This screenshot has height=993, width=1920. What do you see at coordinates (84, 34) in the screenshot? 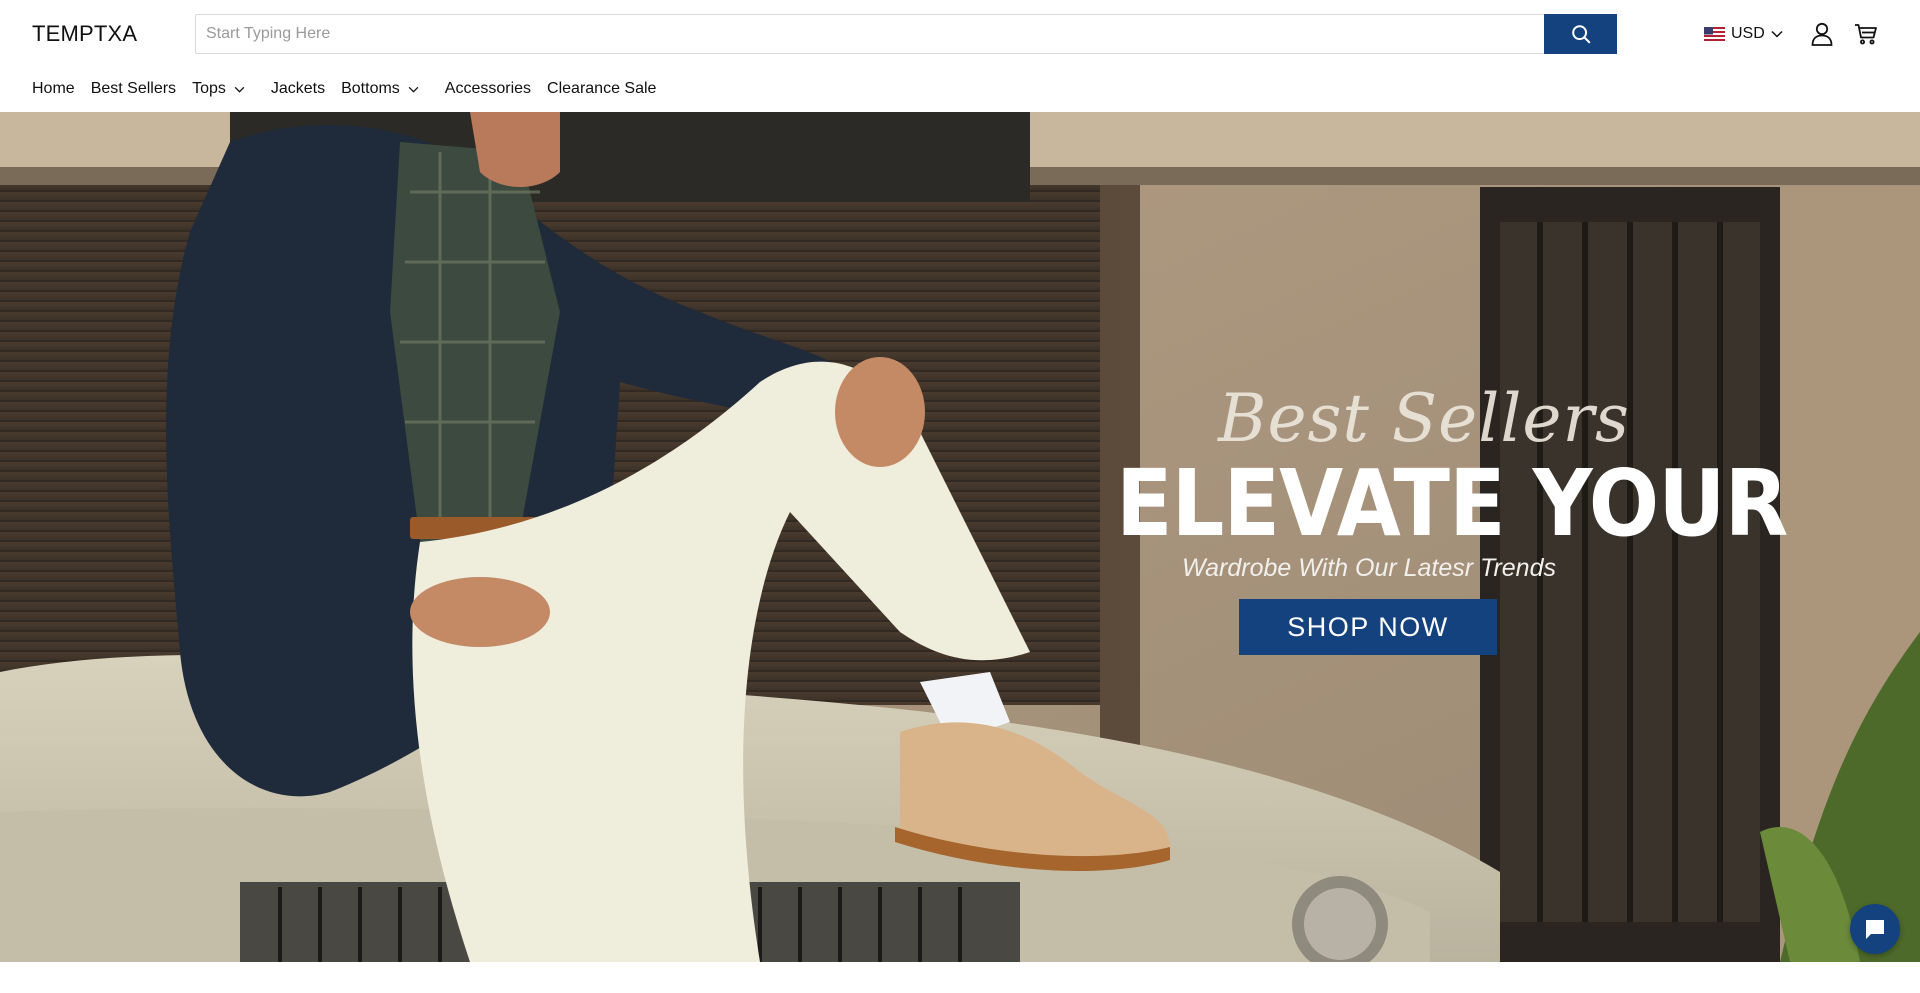
I see `brand-logo: TEMPTXA` at bounding box center [84, 34].